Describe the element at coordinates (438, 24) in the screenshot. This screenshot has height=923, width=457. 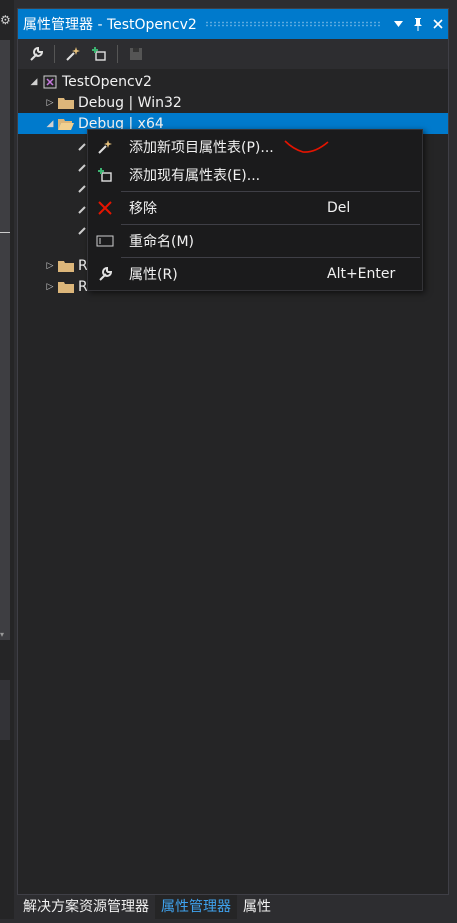
I see `close-icon` at that location.